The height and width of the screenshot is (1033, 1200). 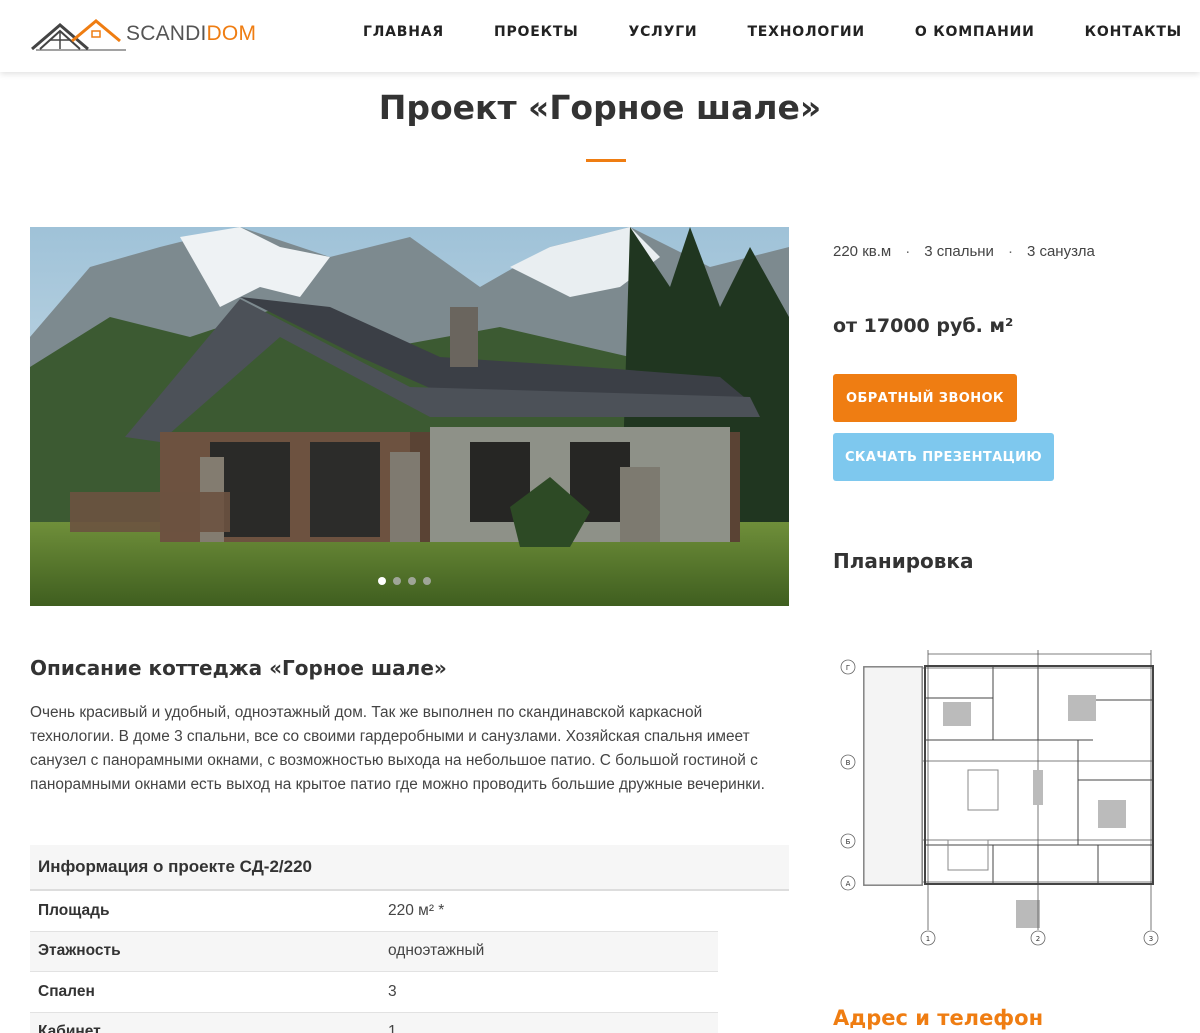 I want to click on project-info-title: Информация о проекте СД-2/220, so click(x=409, y=868).